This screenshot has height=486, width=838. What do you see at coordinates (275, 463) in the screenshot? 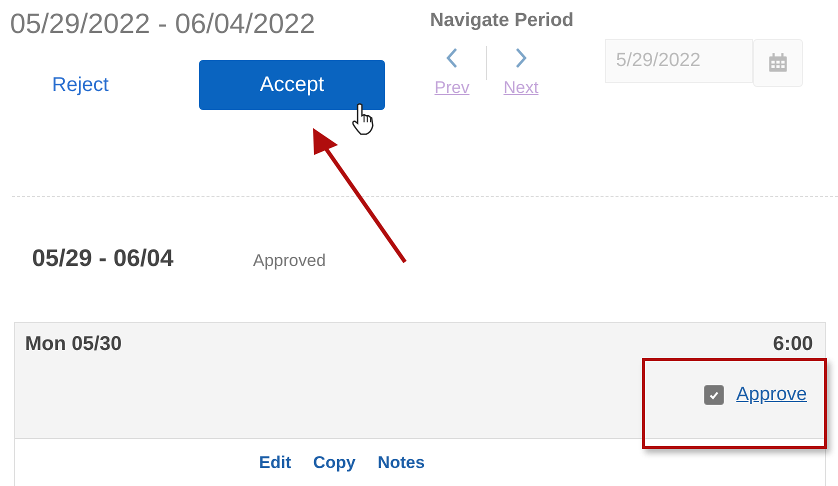
I see `action-link: Edit` at bounding box center [275, 463].